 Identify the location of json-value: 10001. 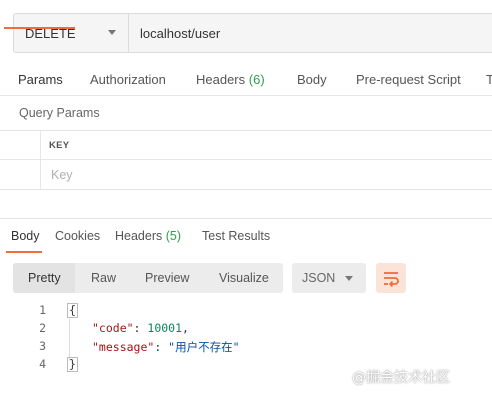
(165, 328).